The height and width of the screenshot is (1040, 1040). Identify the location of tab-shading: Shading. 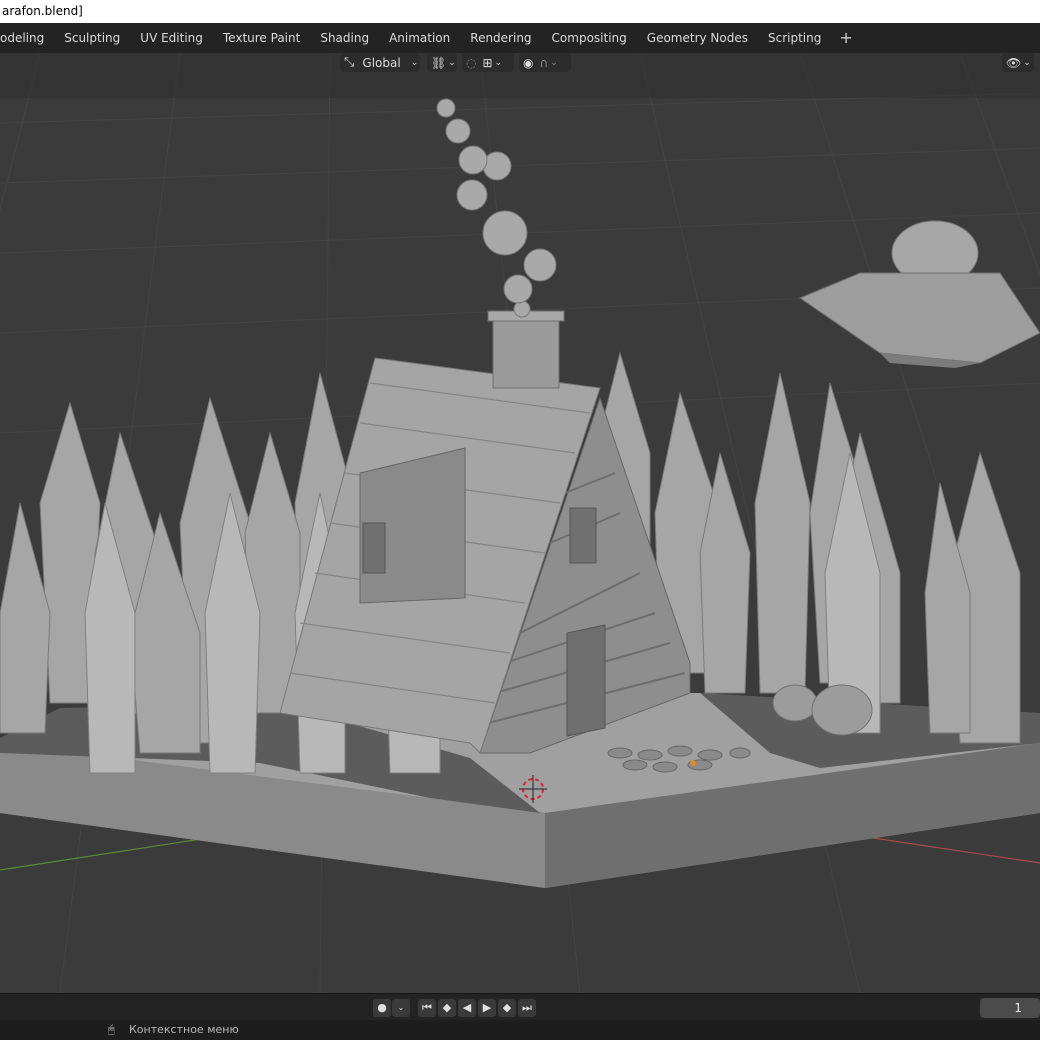
(344, 38).